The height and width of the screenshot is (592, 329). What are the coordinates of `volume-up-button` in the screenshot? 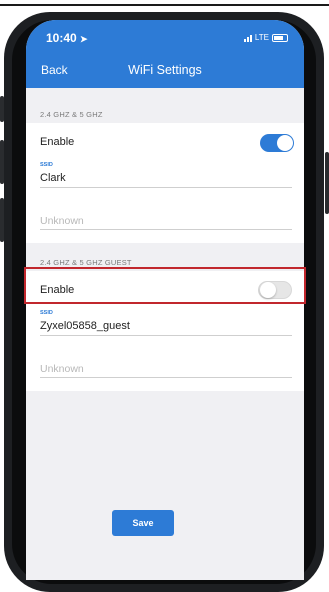 It's located at (2, 162).